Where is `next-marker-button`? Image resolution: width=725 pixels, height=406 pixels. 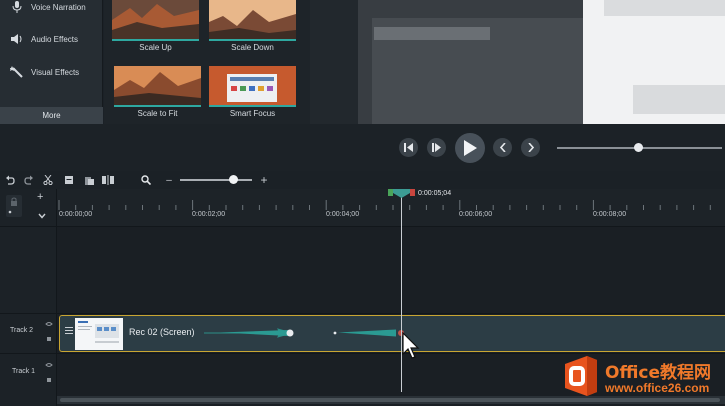
next-marker-button is located at coordinates (530, 147).